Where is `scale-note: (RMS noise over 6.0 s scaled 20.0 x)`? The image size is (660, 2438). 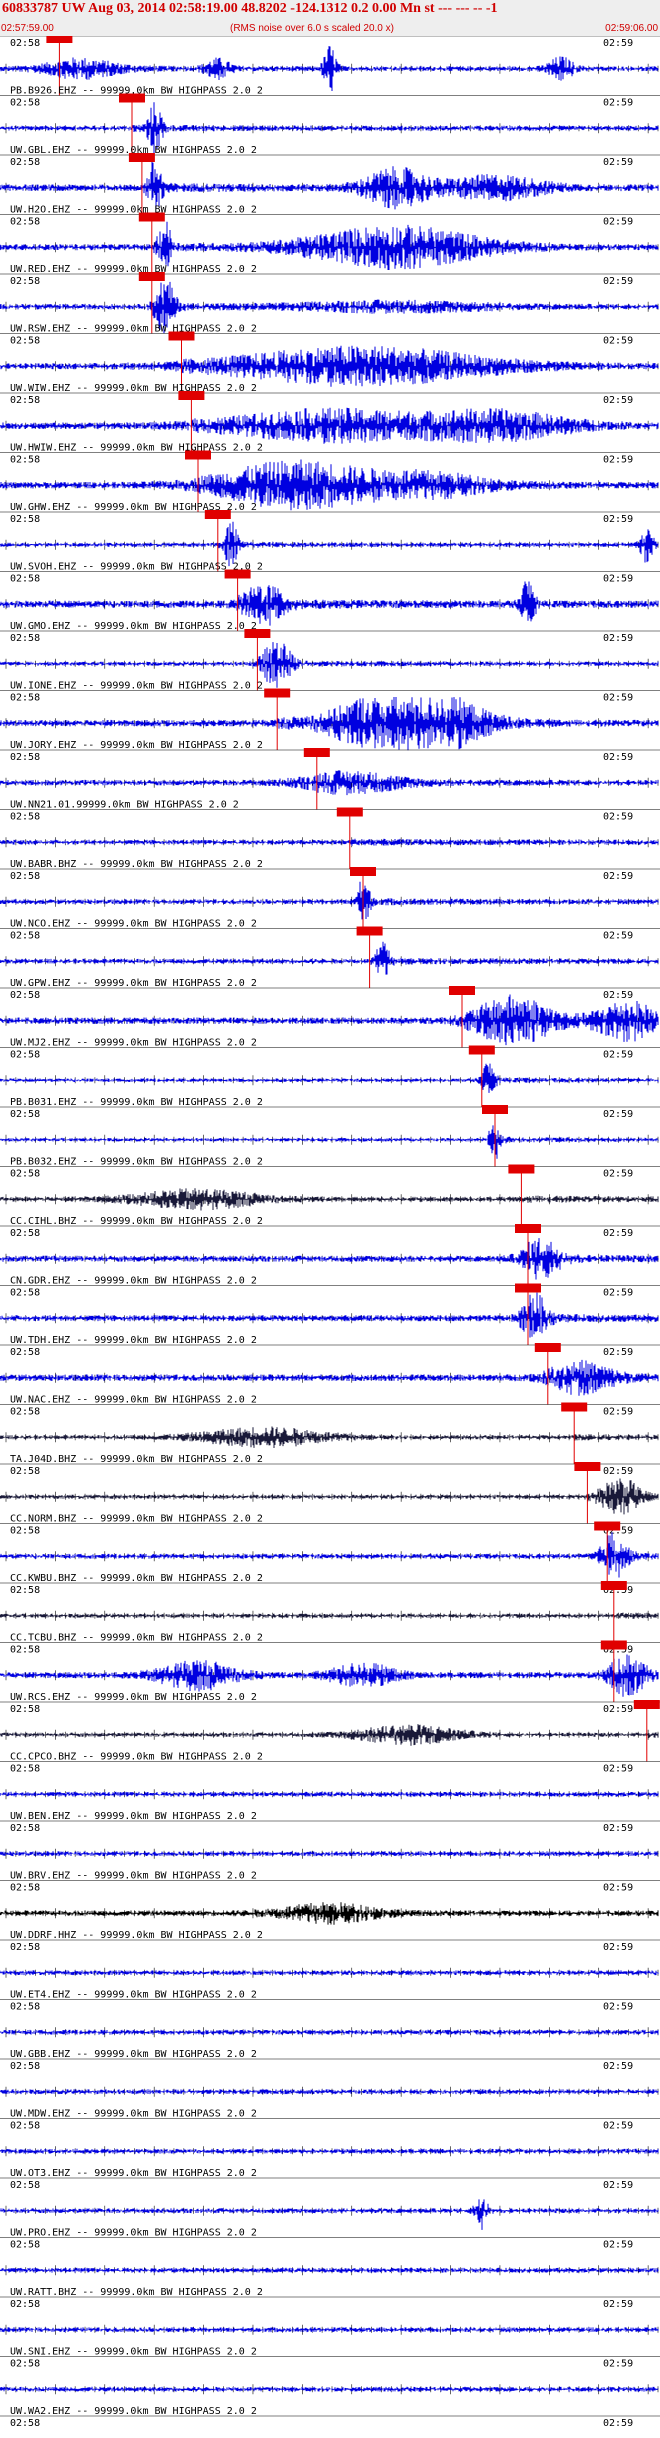
scale-note: (RMS noise over 6.0 s scaled 20.0 x) is located at coordinates (312, 28).